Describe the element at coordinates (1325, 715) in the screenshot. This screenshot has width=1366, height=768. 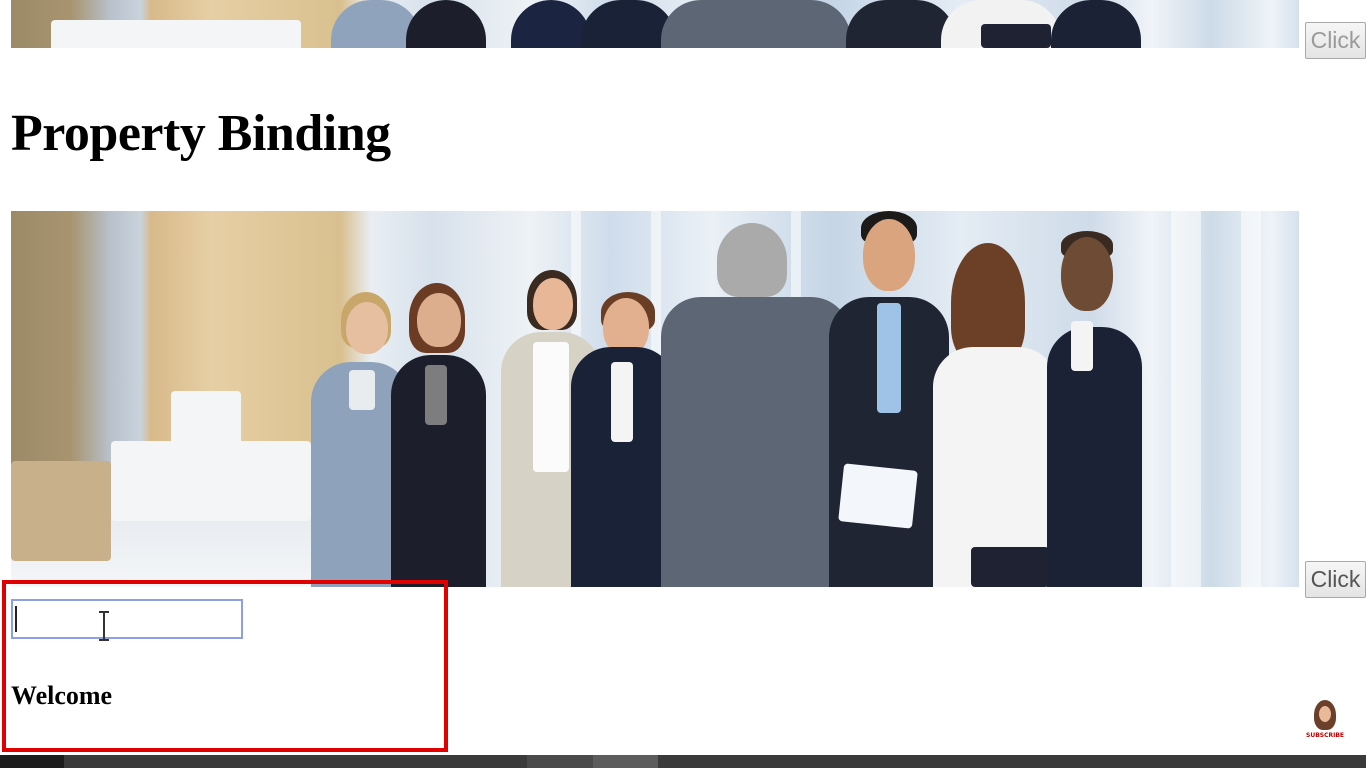
I see `avatar-icon` at that location.